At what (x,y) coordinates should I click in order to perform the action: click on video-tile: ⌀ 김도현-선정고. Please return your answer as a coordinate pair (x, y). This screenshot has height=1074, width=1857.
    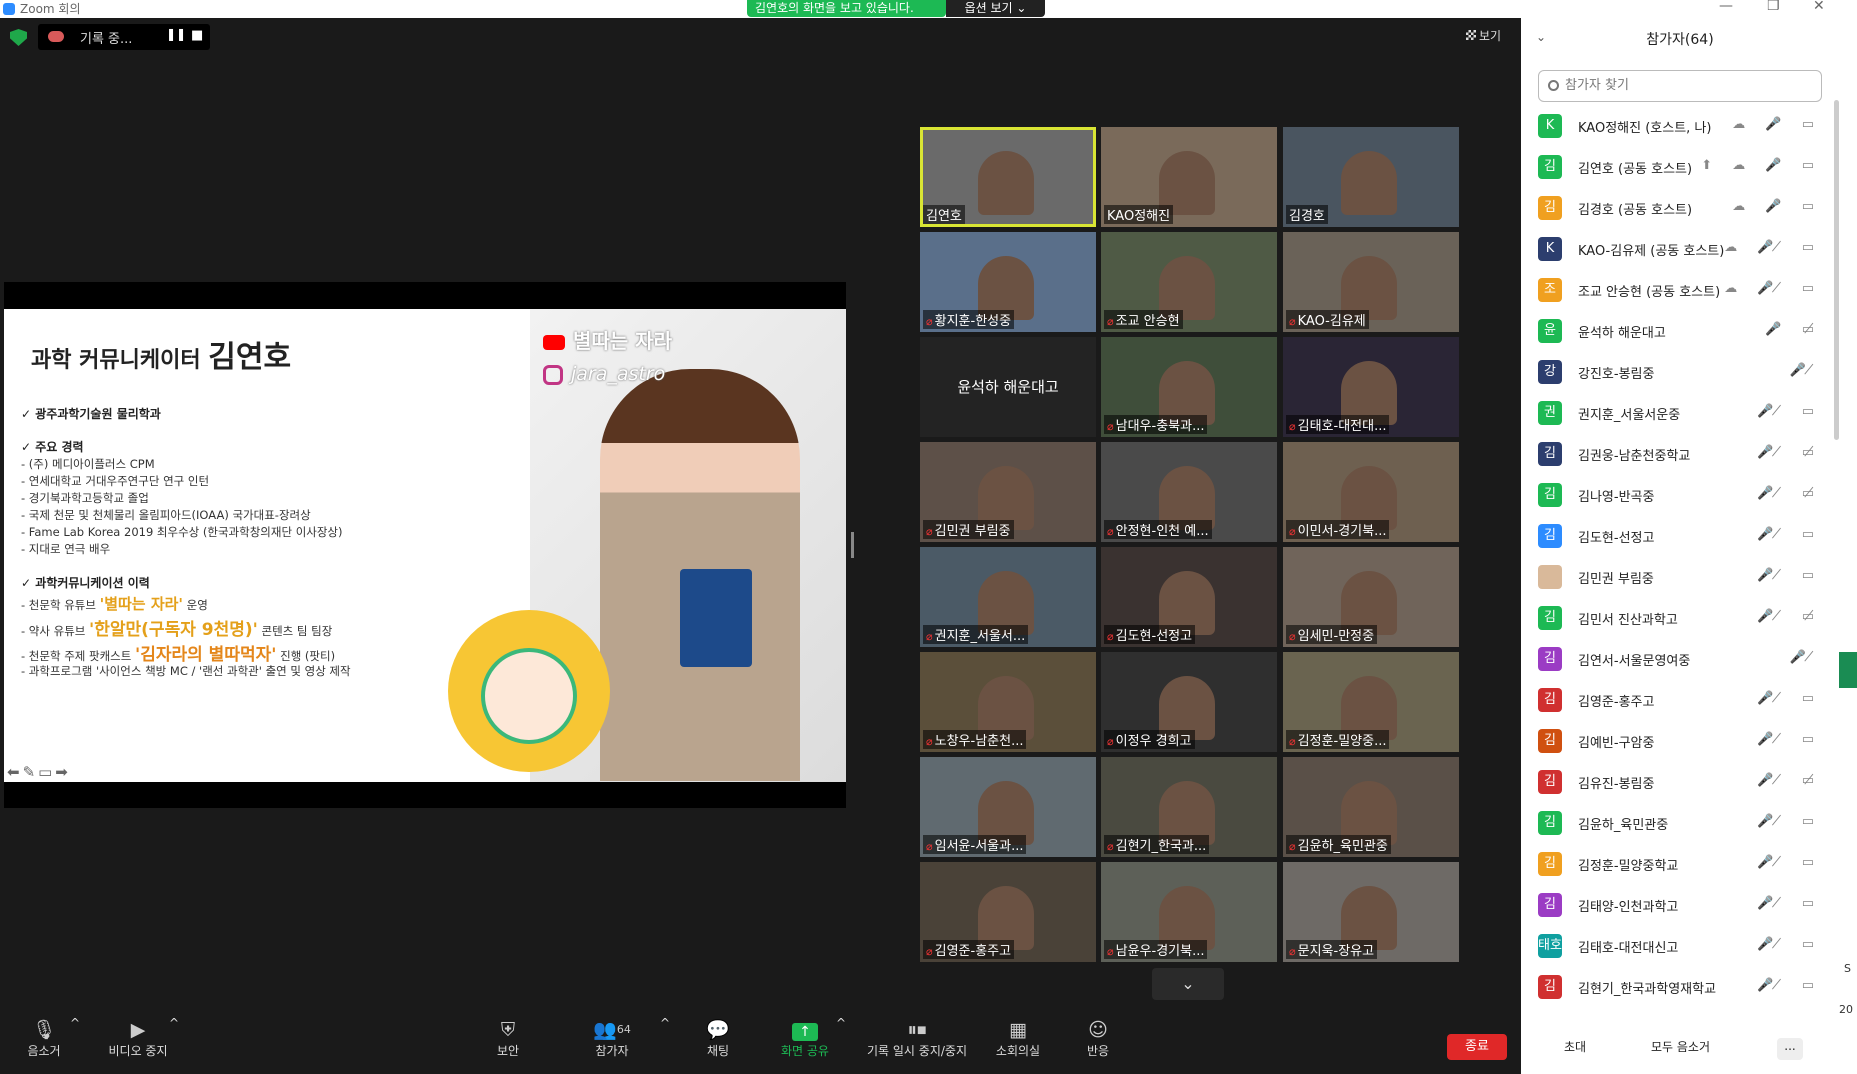
    Looking at the image, I should click on (1189, 597).